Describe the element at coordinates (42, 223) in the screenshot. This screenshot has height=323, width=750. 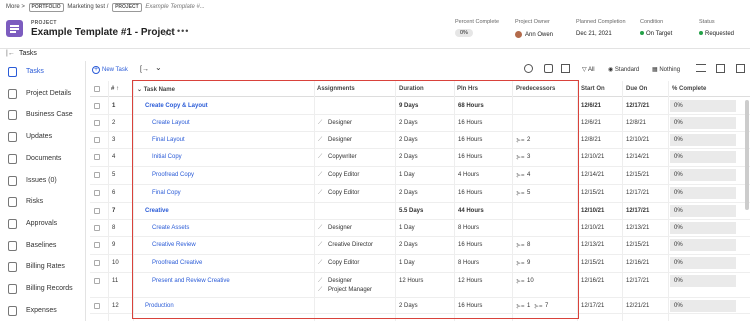
I see `sidebar-item-label: Approvals` at that location.